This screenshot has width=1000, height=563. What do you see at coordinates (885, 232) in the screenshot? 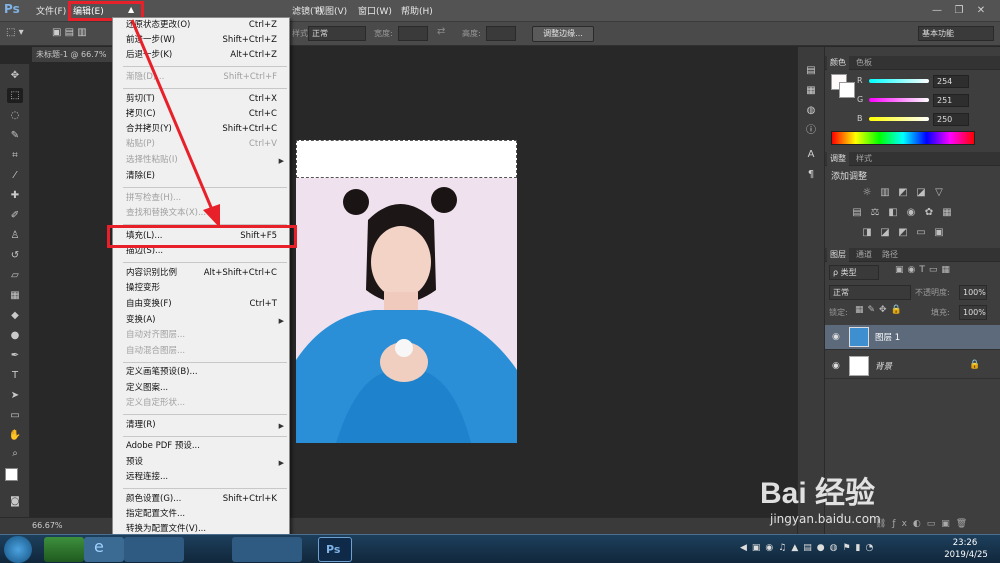
I see `posterize-icon: ◪` at bounding box center [885, 232].